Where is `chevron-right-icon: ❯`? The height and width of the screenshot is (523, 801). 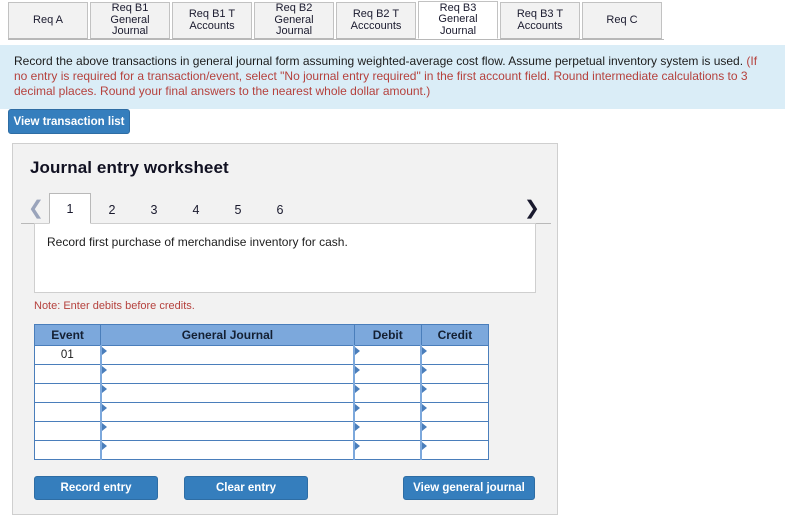
chevron-right-icon: ❯ is located at coordinates (532, 208).